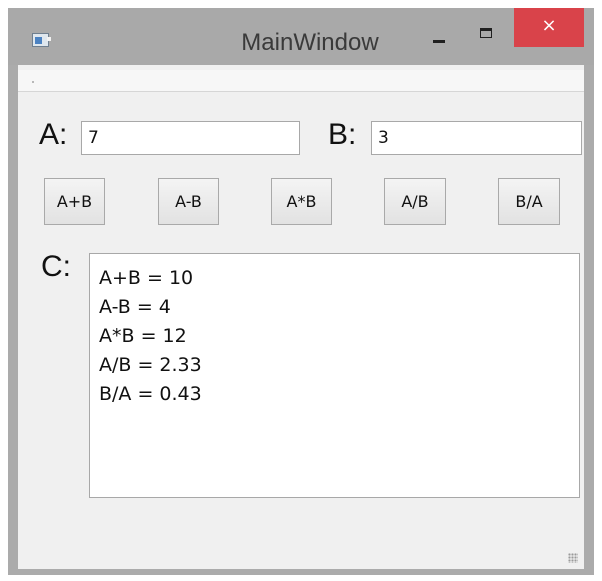  What do you see at coordinates (74, 201) in the screenshot?
I see `add-button: A+B` at bounding box center [74, 201].